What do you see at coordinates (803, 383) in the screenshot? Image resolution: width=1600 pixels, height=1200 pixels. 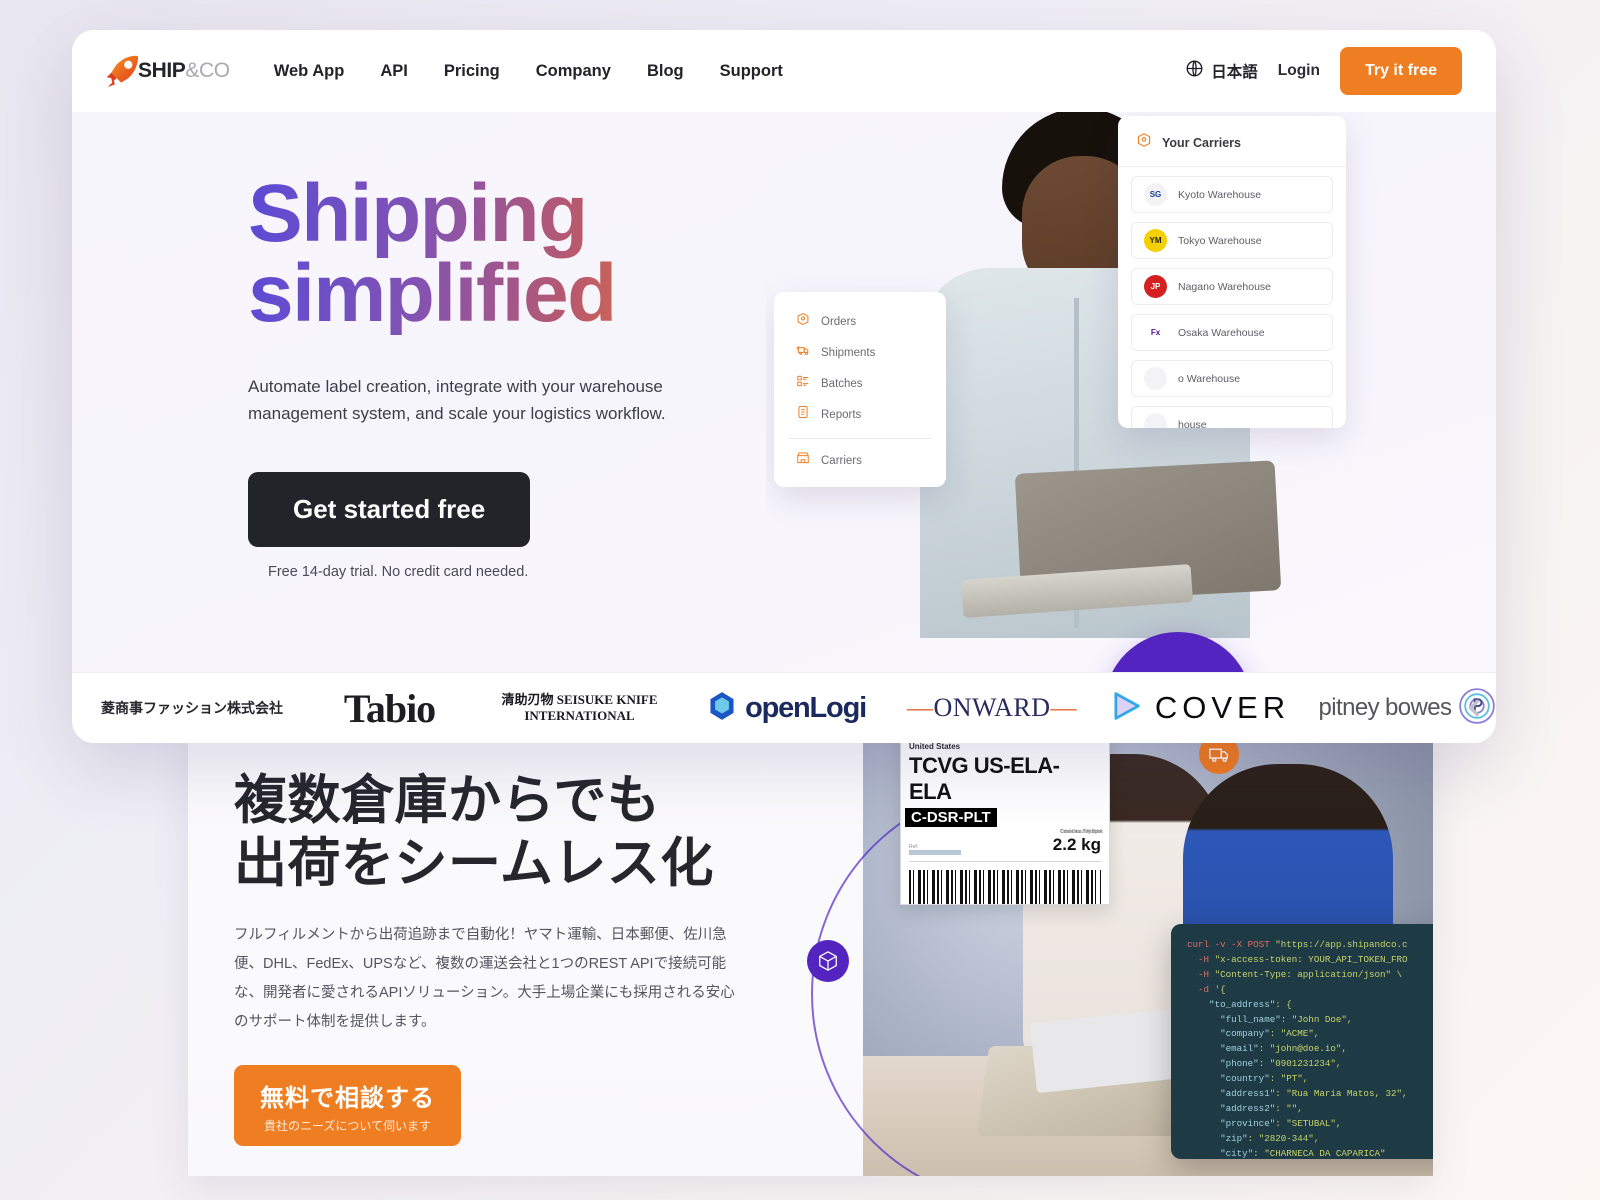 I see `list-icon` at bounding box center [803, 383].